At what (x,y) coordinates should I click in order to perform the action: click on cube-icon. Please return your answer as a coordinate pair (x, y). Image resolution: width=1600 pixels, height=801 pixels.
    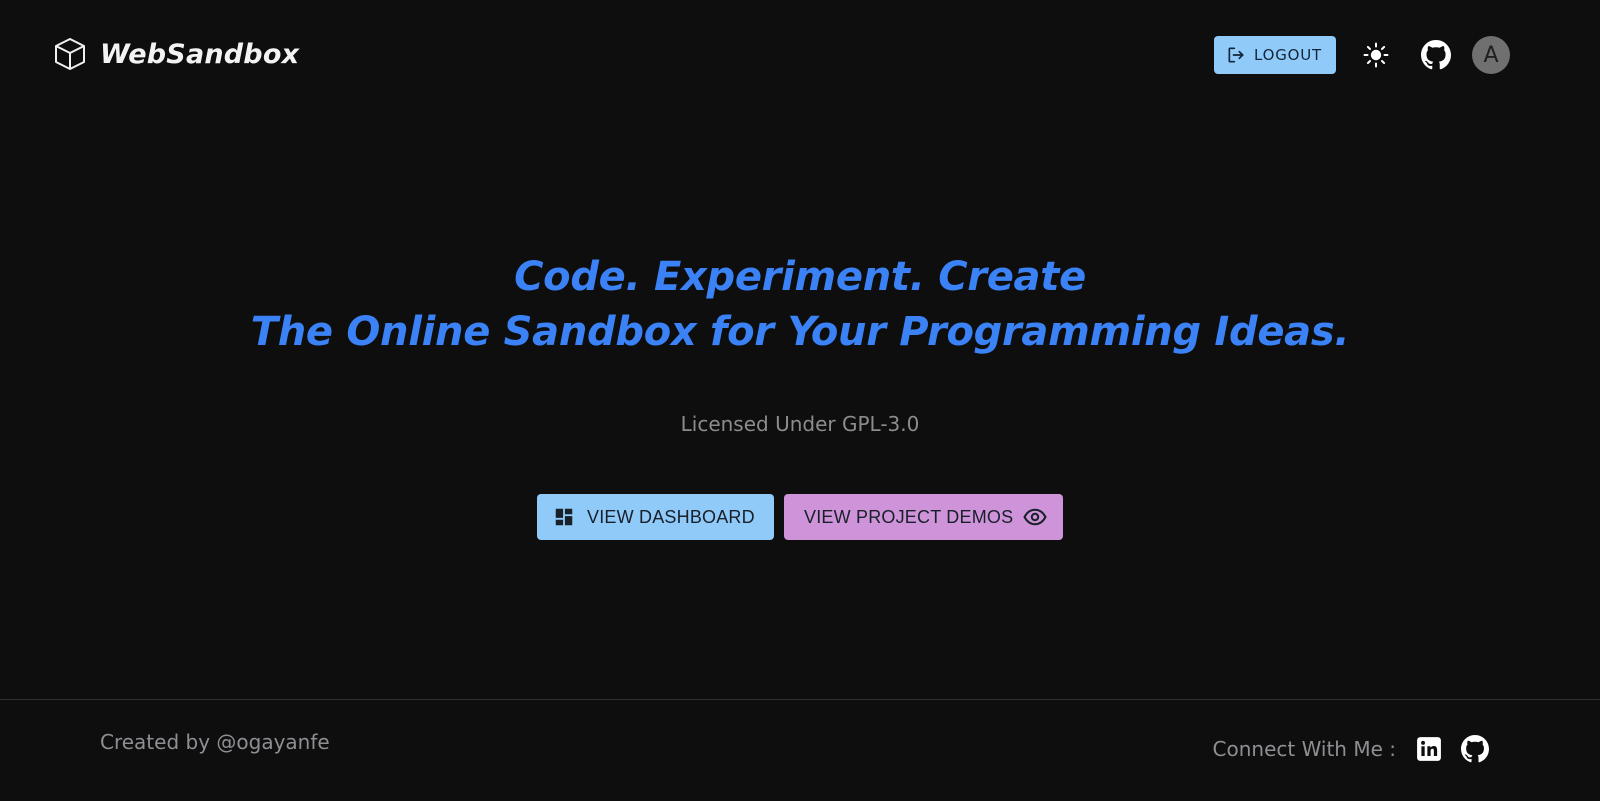
    Looking at the image, I should click on (70, 54).